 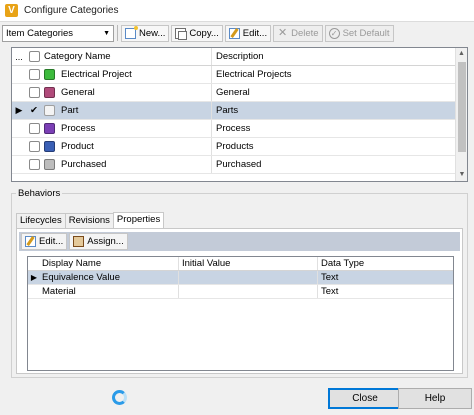 I want to click on help-button: Help, so click(x=435, y=398).